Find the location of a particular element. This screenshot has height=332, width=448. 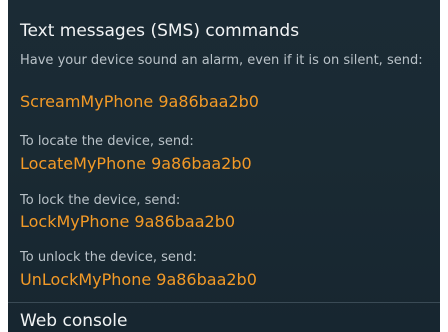

locate-command-text: LocateMyPhone 9a86baa2b0 is located at coordinates (136, 163).